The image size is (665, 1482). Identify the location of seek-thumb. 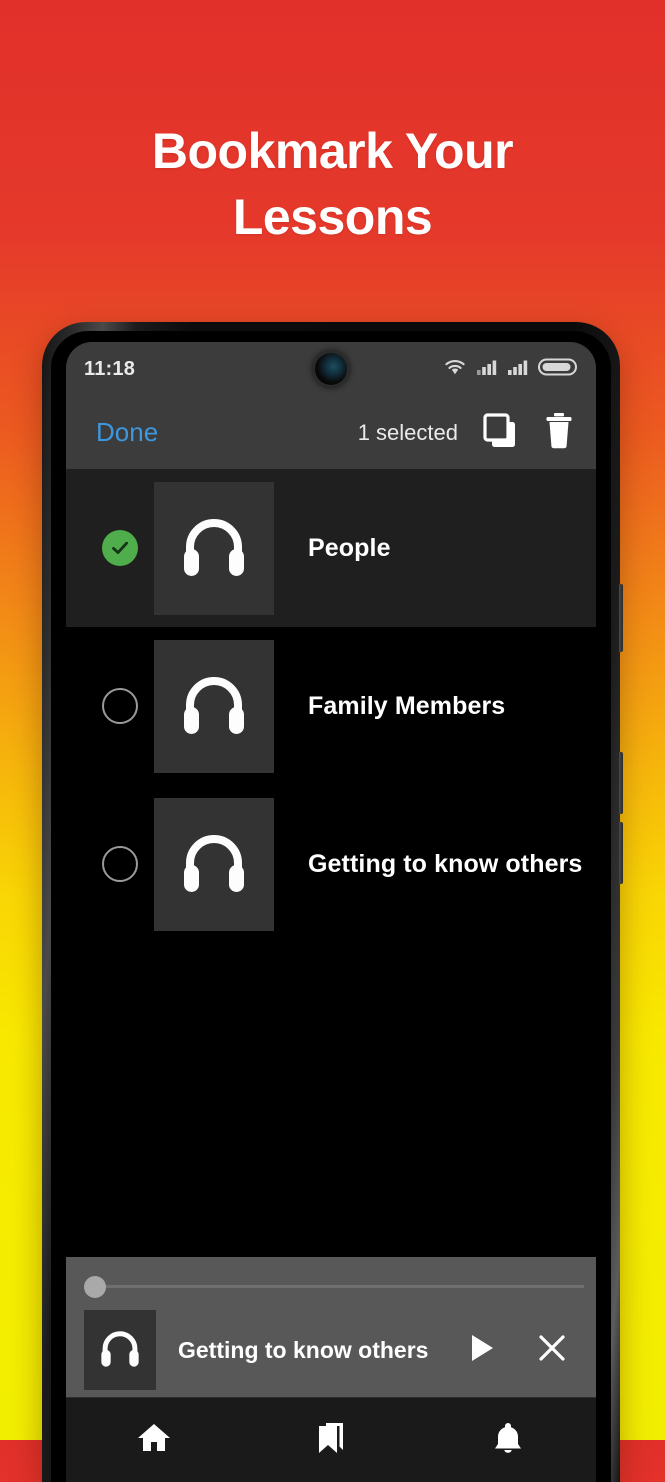
(95, 1287).